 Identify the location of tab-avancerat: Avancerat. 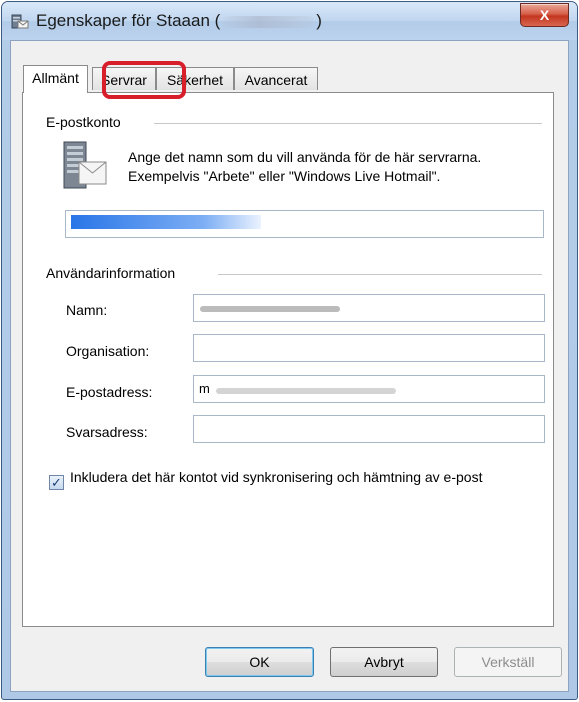
(276, 78).